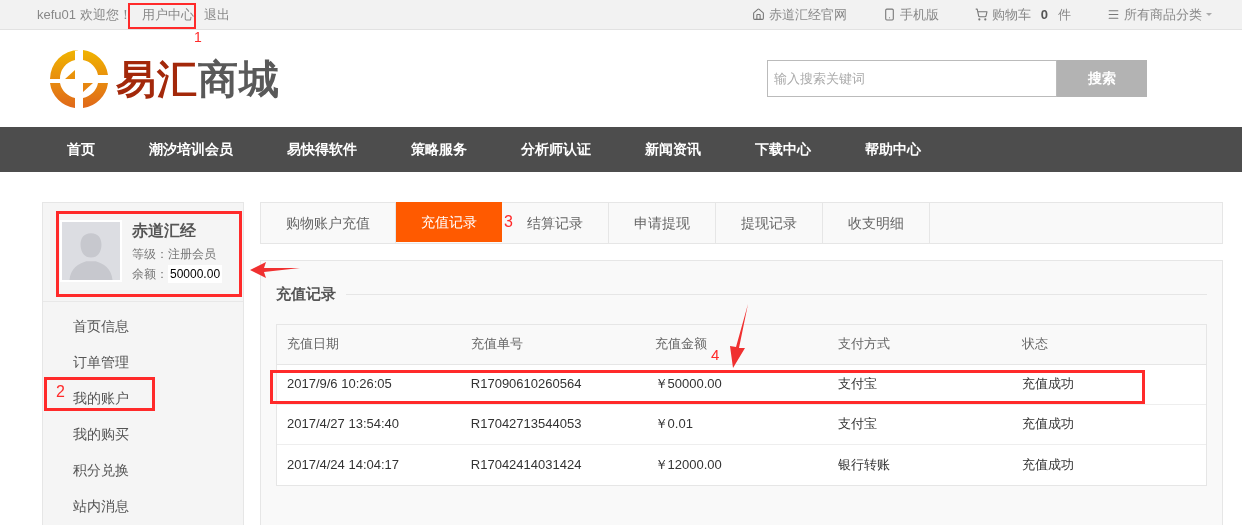 The width and height of the screenshot is (1242, 525). I want to click on logo-icon, so click(79, 78).